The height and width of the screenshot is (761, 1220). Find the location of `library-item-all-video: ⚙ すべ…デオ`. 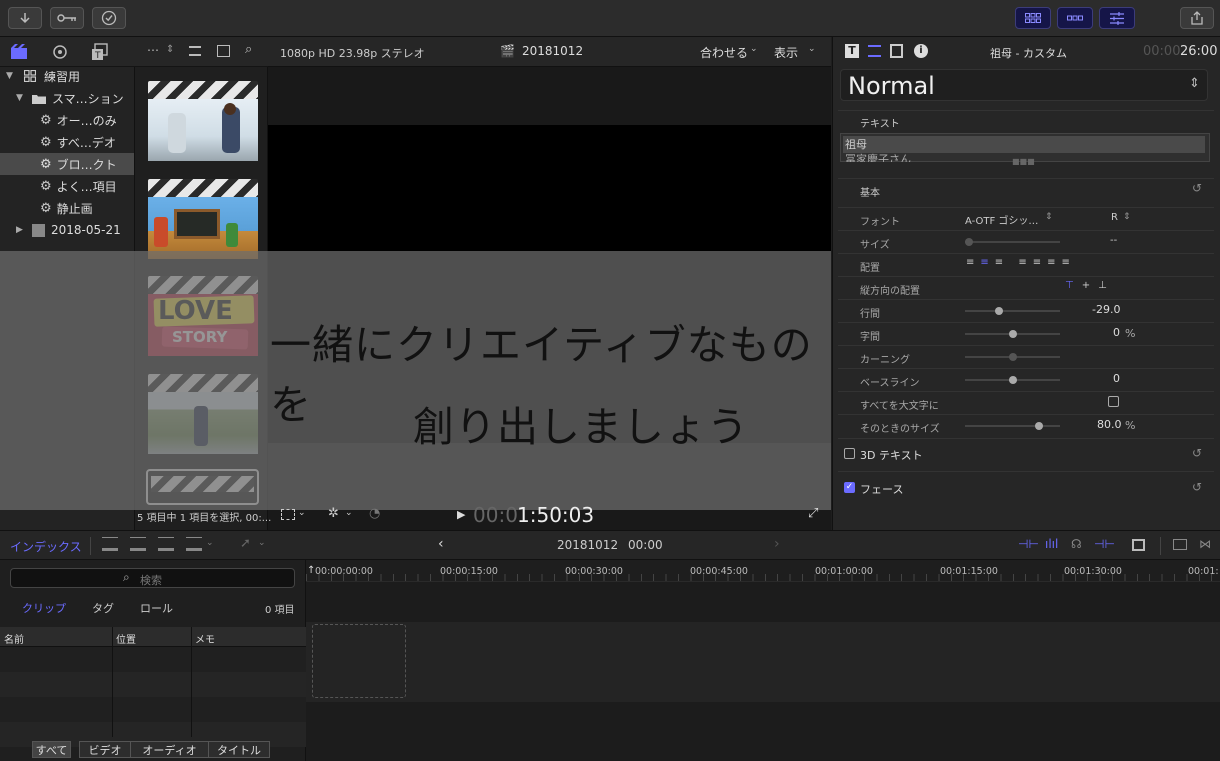

library-item-all-video: ⚙ すべ…デオ is located at coordinates (67, 142).